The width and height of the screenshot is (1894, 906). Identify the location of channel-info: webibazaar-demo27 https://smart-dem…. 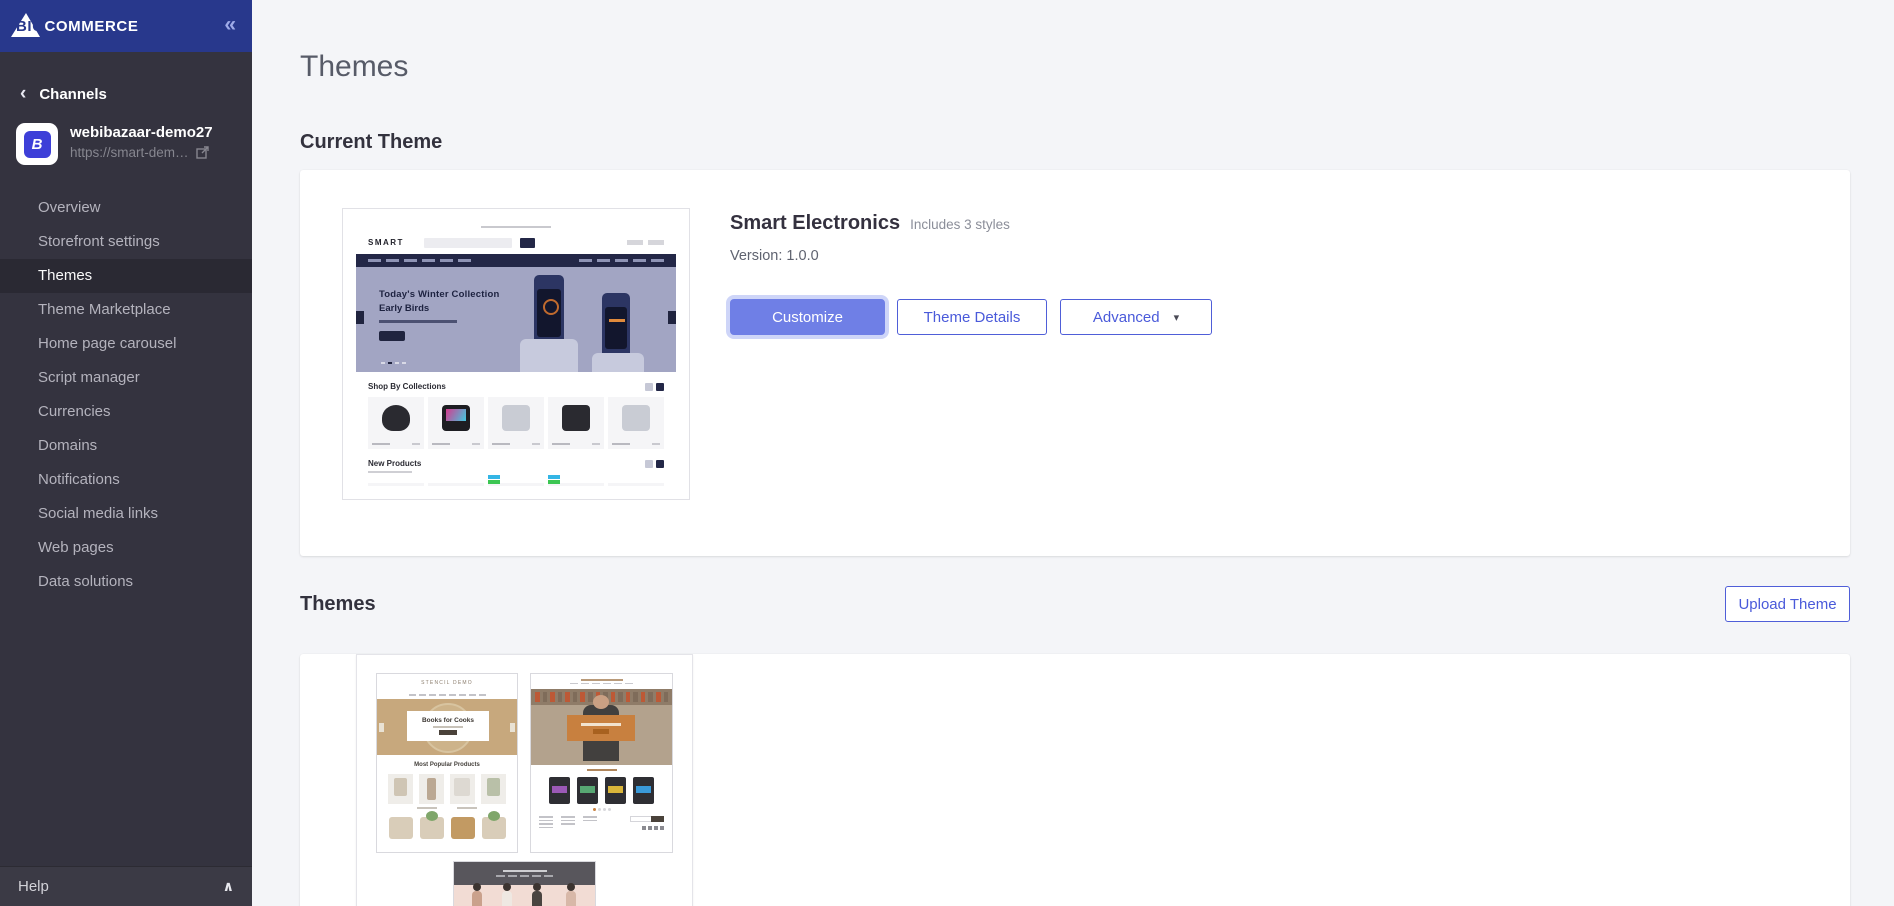
(141, 141).